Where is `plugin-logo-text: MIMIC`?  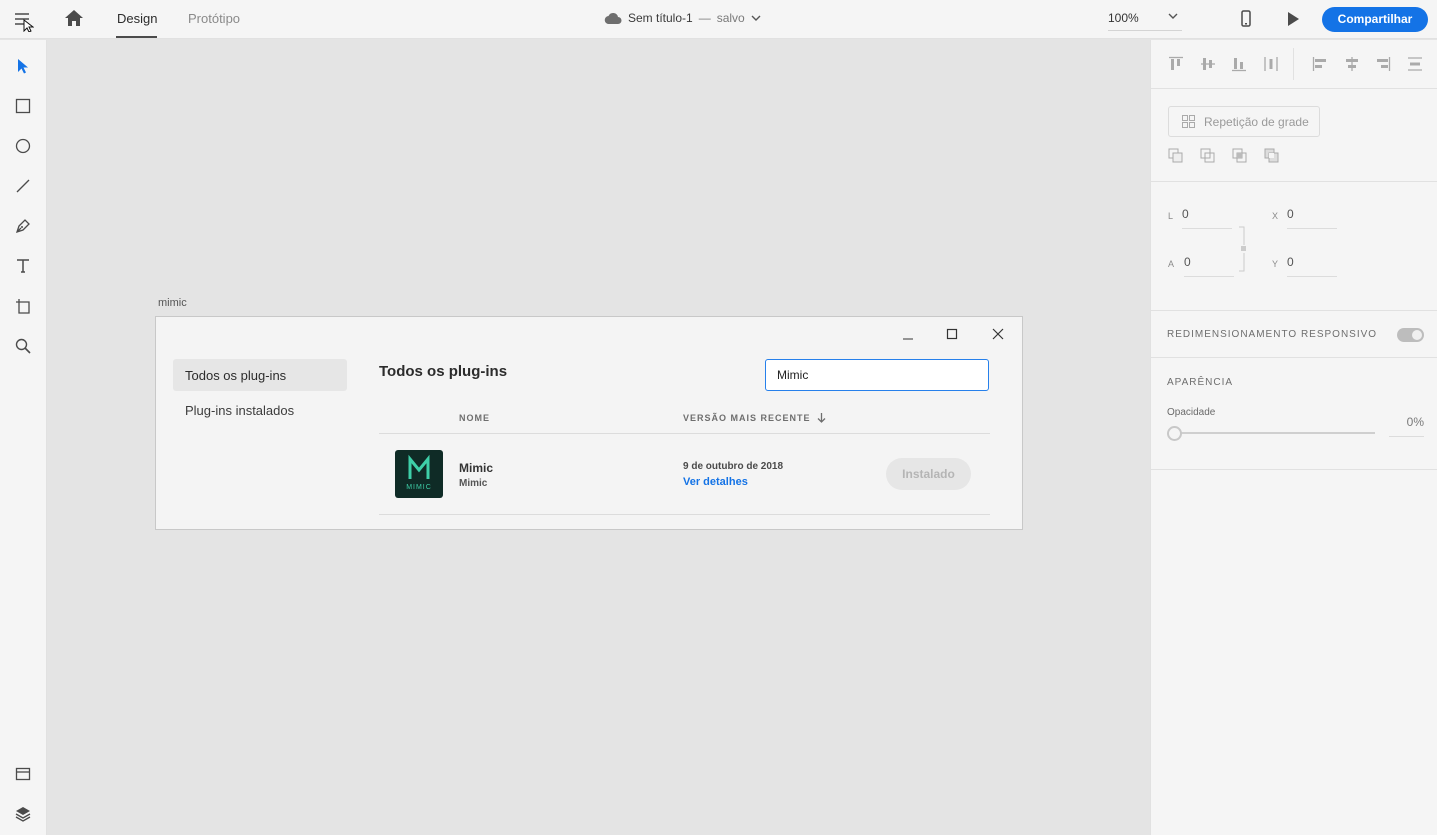 plugin-logo-text: MIMIC is located at coordinates (419, 487).